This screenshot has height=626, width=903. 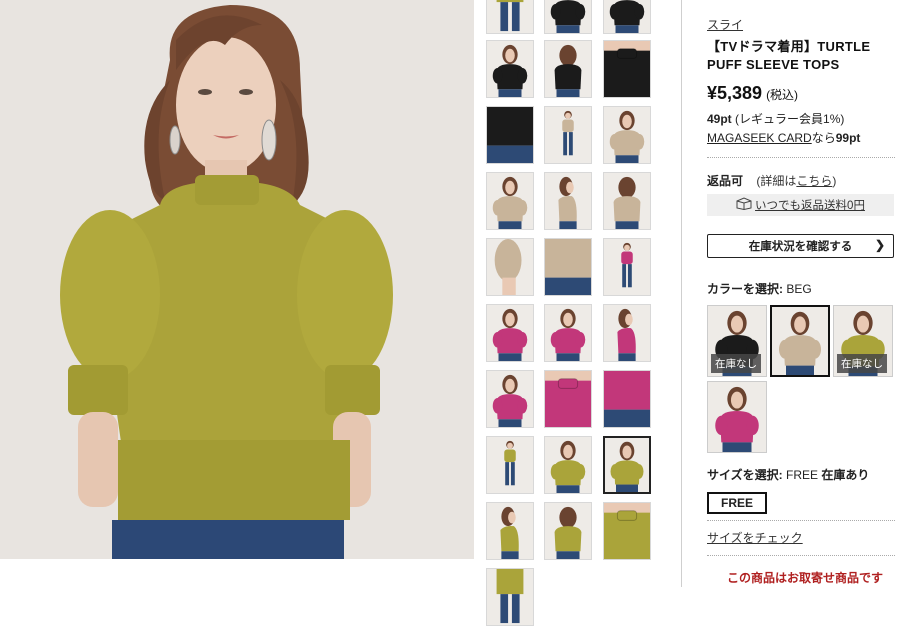 What do you see at coordinates (744, 205) in the screenshot?
I see `box-icon` at bounding box center [744, 205].